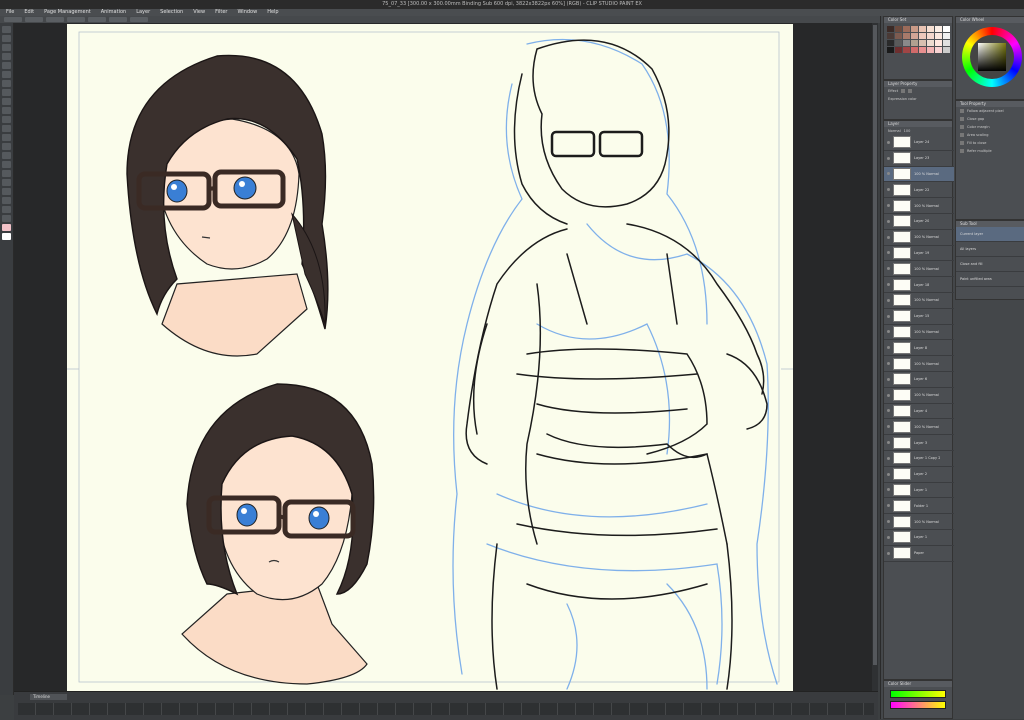 This screenshot has width=1024, height=720. I want to click on new-file-icon, so click(13, 19).